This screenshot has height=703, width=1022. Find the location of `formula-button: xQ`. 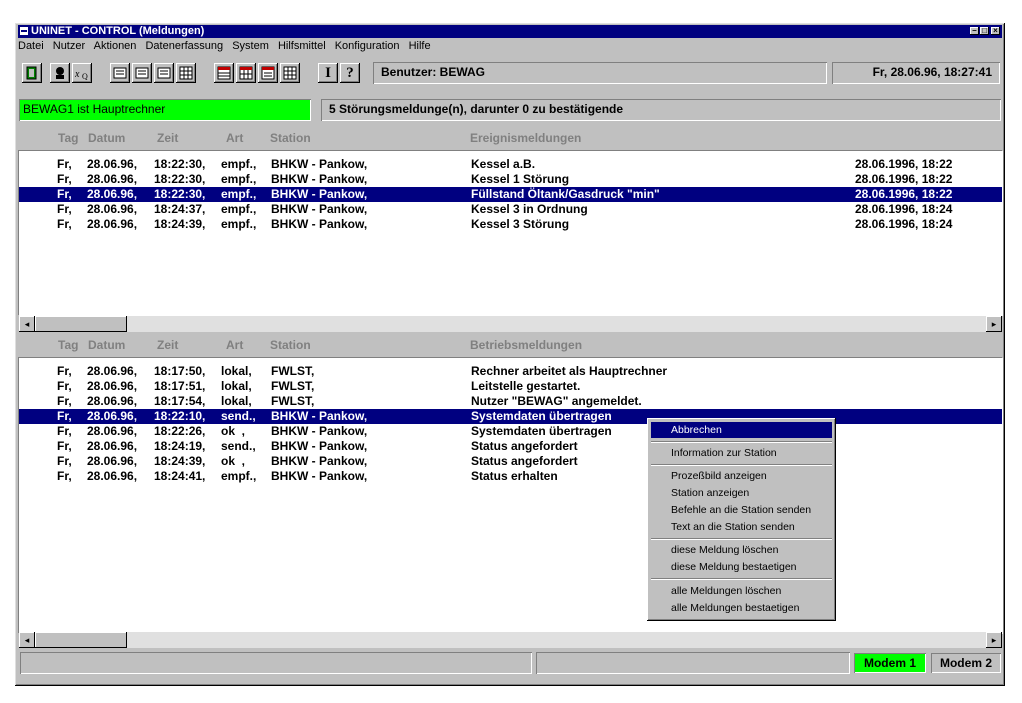

formula-button: xQ is located at coordinates (82, 73).